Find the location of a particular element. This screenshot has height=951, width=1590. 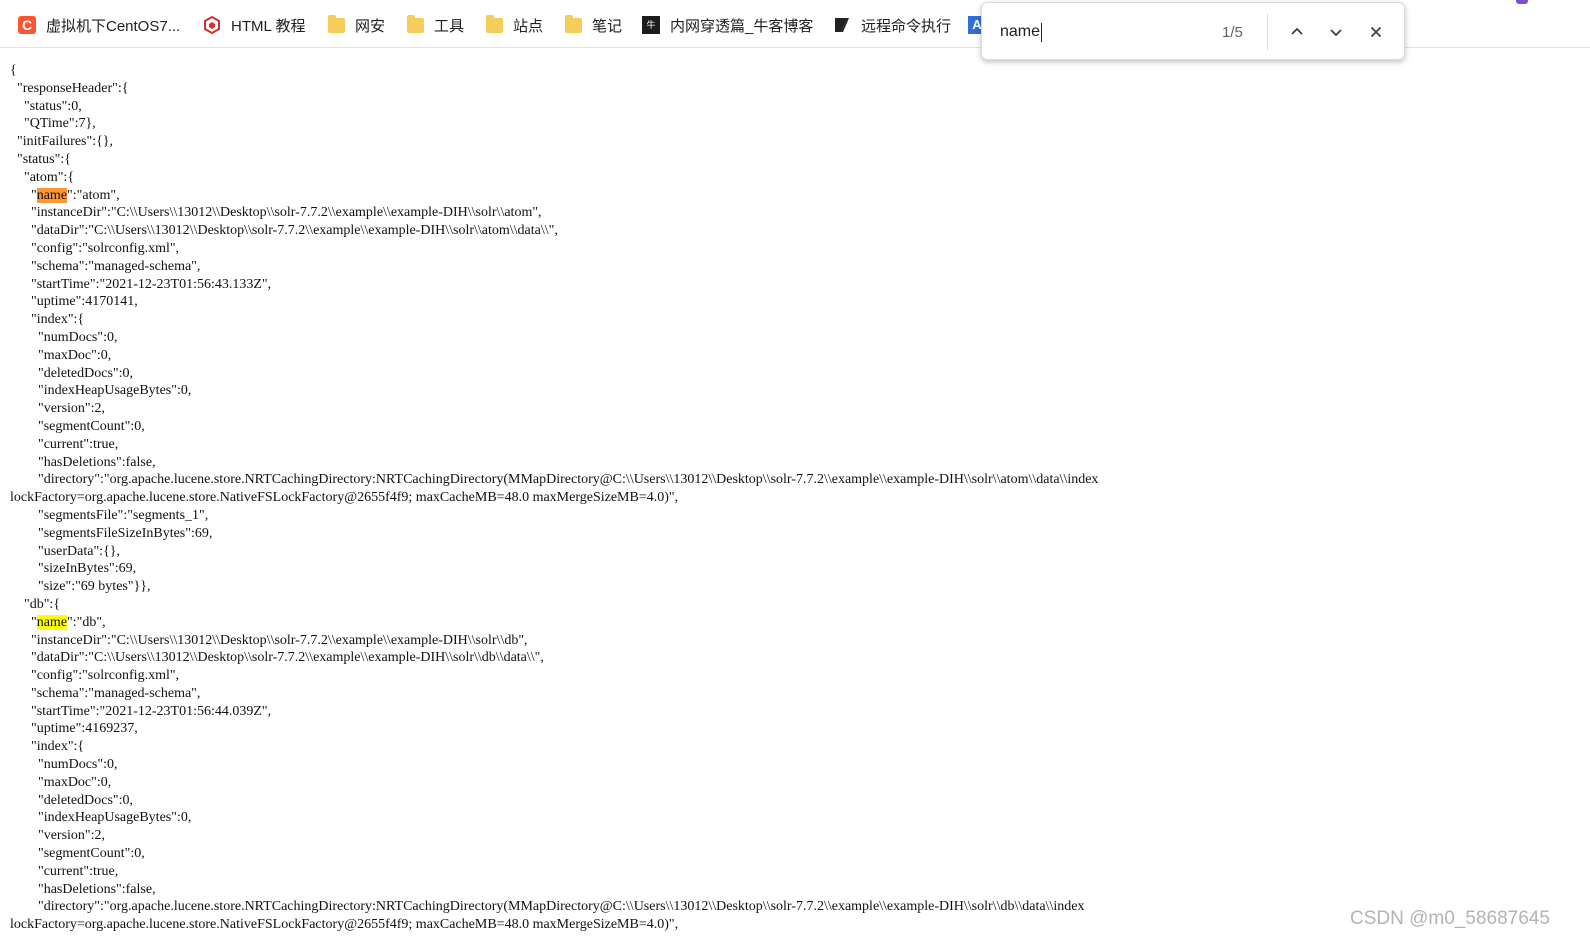

json-line: "status":{ is located at coordinates (795, 160).